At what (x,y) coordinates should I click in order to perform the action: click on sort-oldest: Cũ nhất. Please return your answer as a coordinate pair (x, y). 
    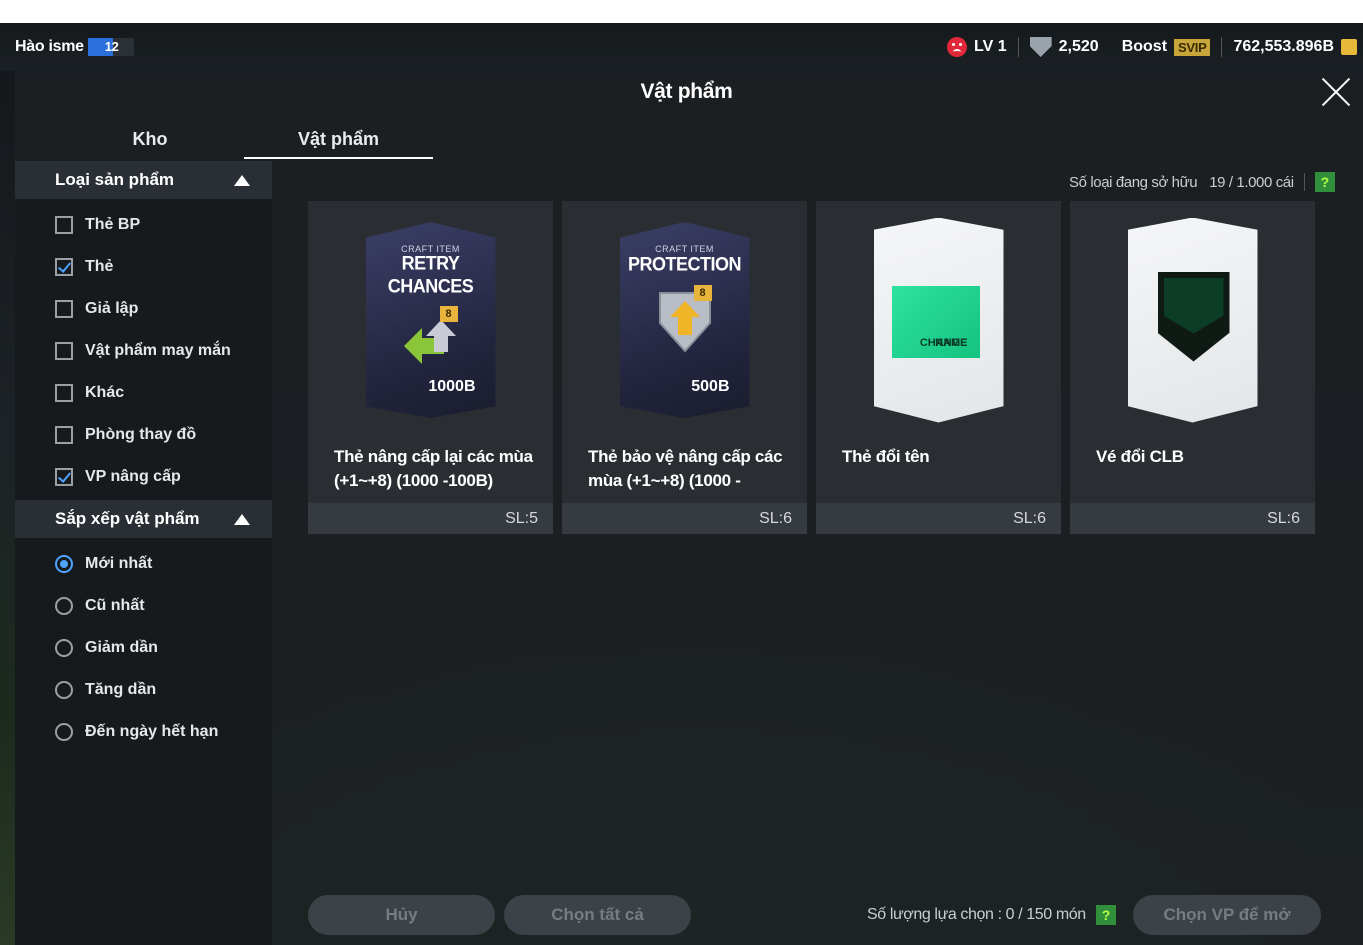
    Looking at the image, I should click on (143, 606).